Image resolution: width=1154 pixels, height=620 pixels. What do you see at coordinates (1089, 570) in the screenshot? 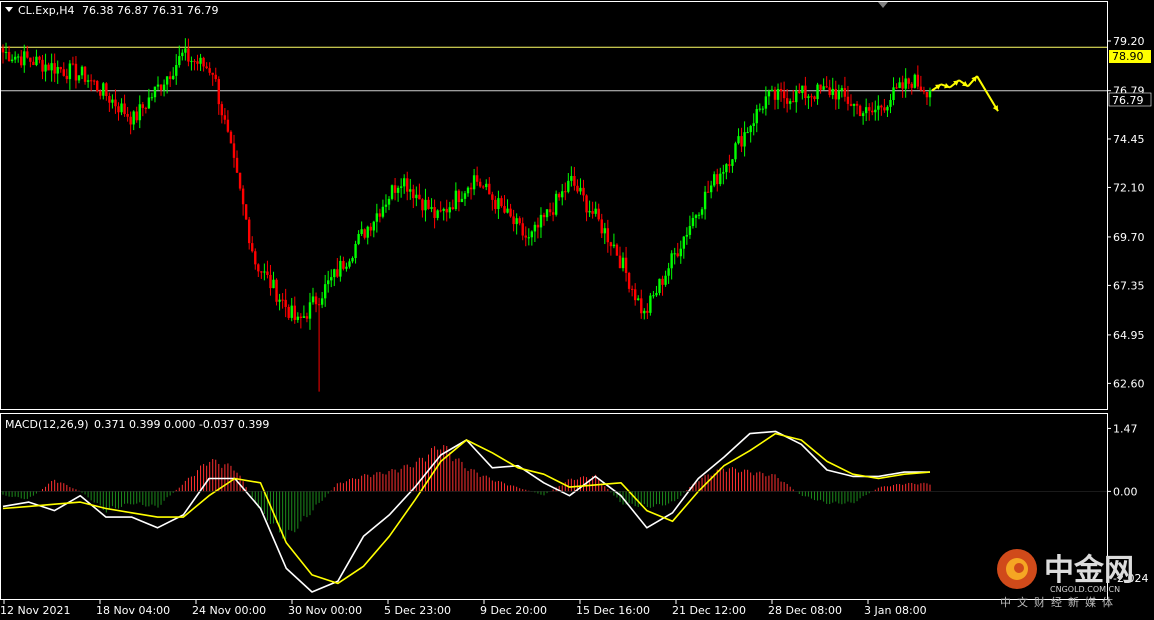
I see `watermark-brand: 中金网` at bounding box center [1089, 570].